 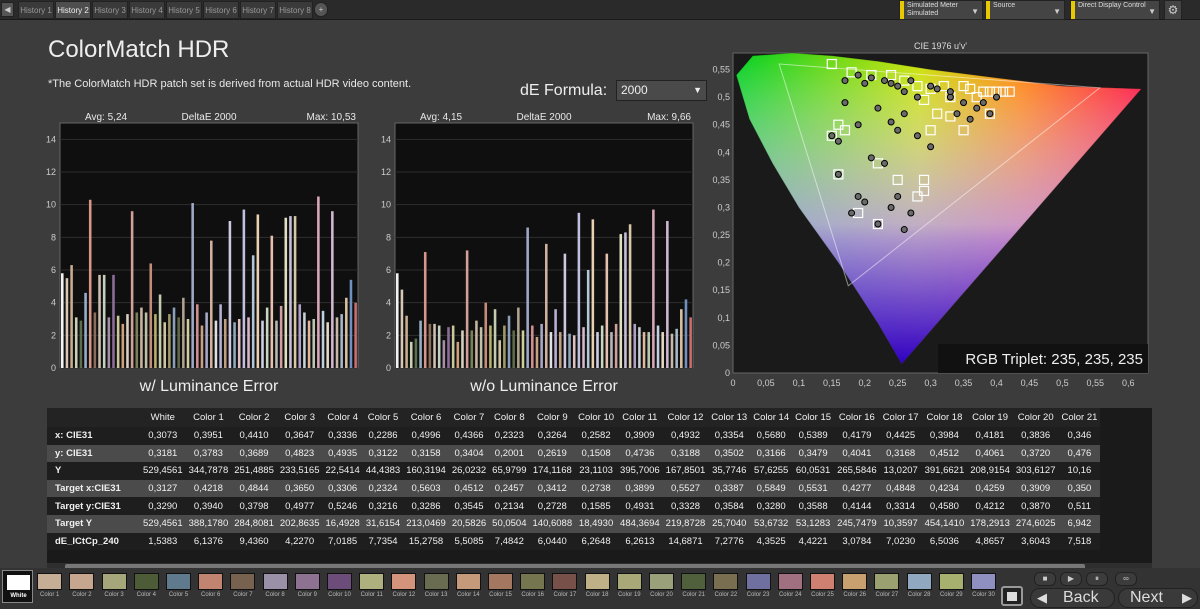 I want to click on swatch-color-26: Color 26, so click(x=854, y=586).